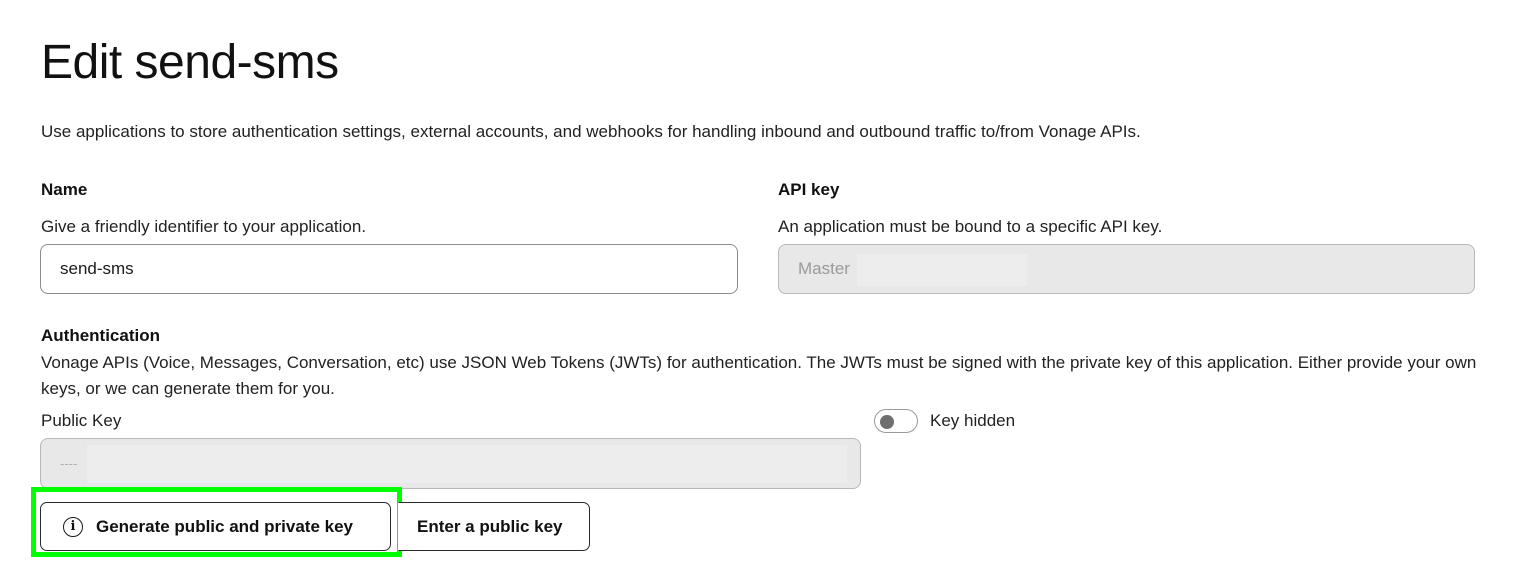 This screenshot has width=1514, height=580. What do you see at coordinates (973, 420) in the screenshot?
I see `key-hidden-label: Key hidden` at bounding box center [973, 420].